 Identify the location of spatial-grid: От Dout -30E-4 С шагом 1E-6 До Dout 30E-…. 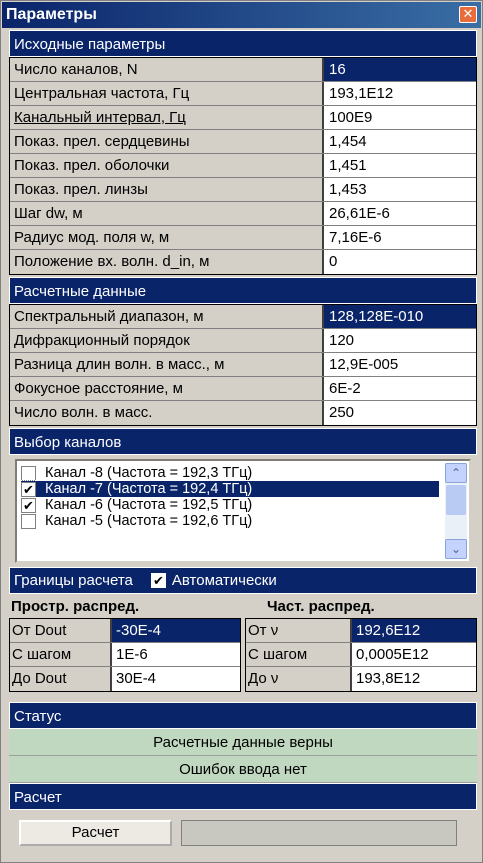
(125, 655).